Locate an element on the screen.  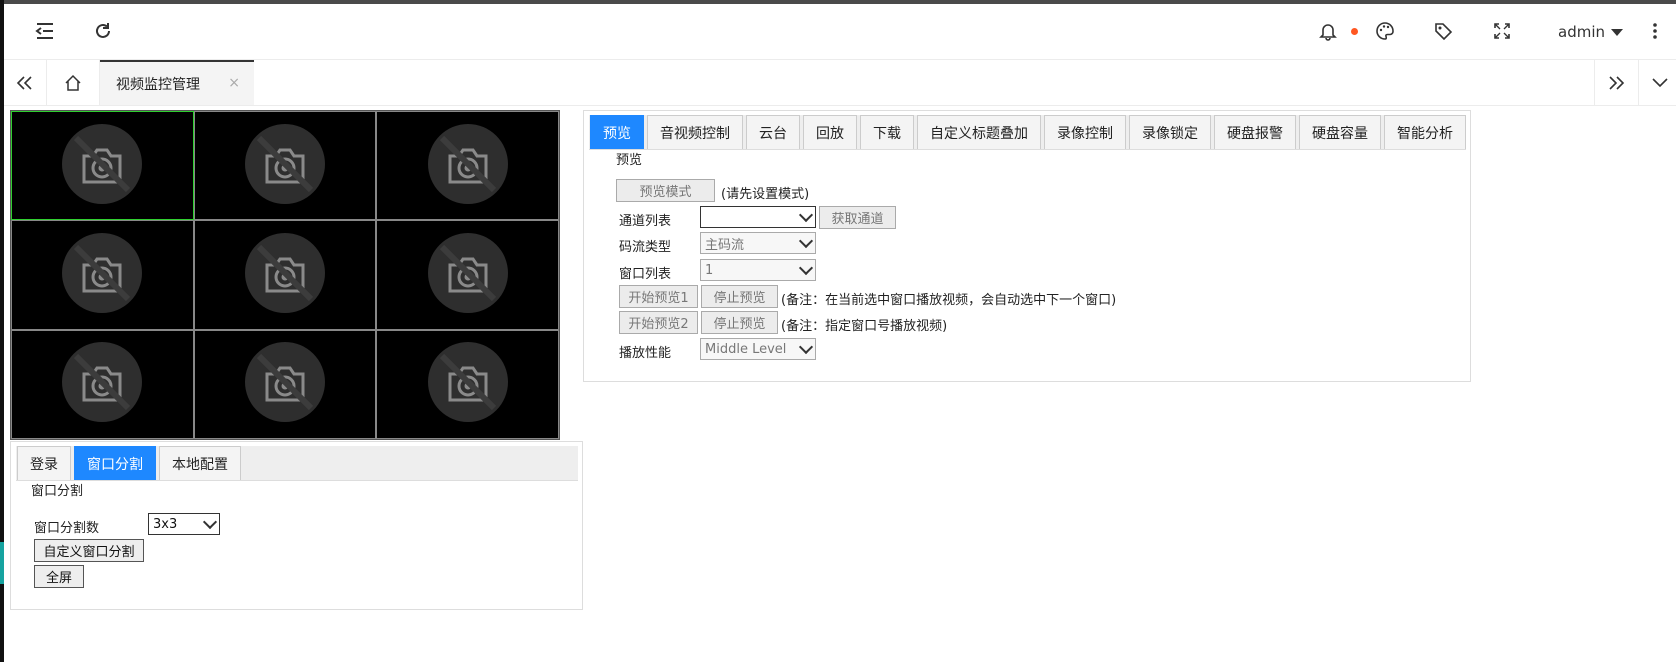
fullscreen-icon is located at coordinates (1502, 31).